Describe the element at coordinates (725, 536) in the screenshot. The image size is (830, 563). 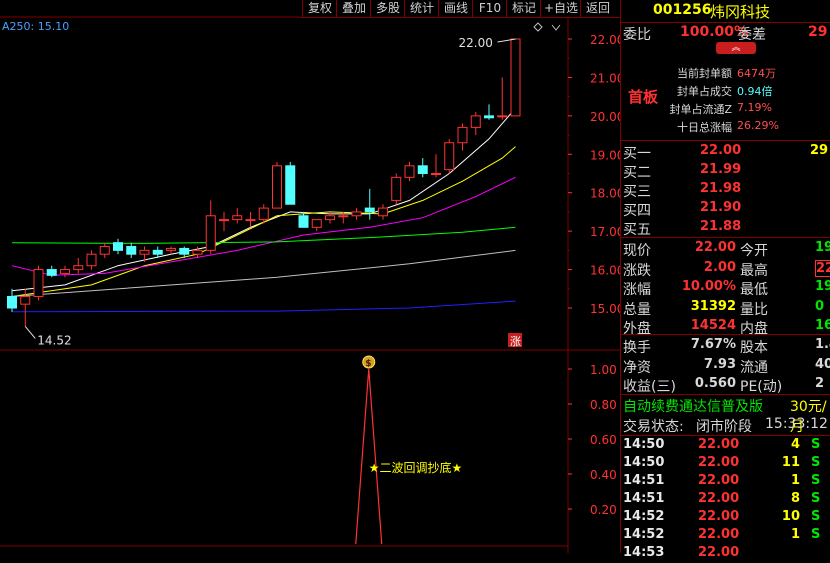
I see `tick-row-5: 14:52 22.00 1 S` at that location.